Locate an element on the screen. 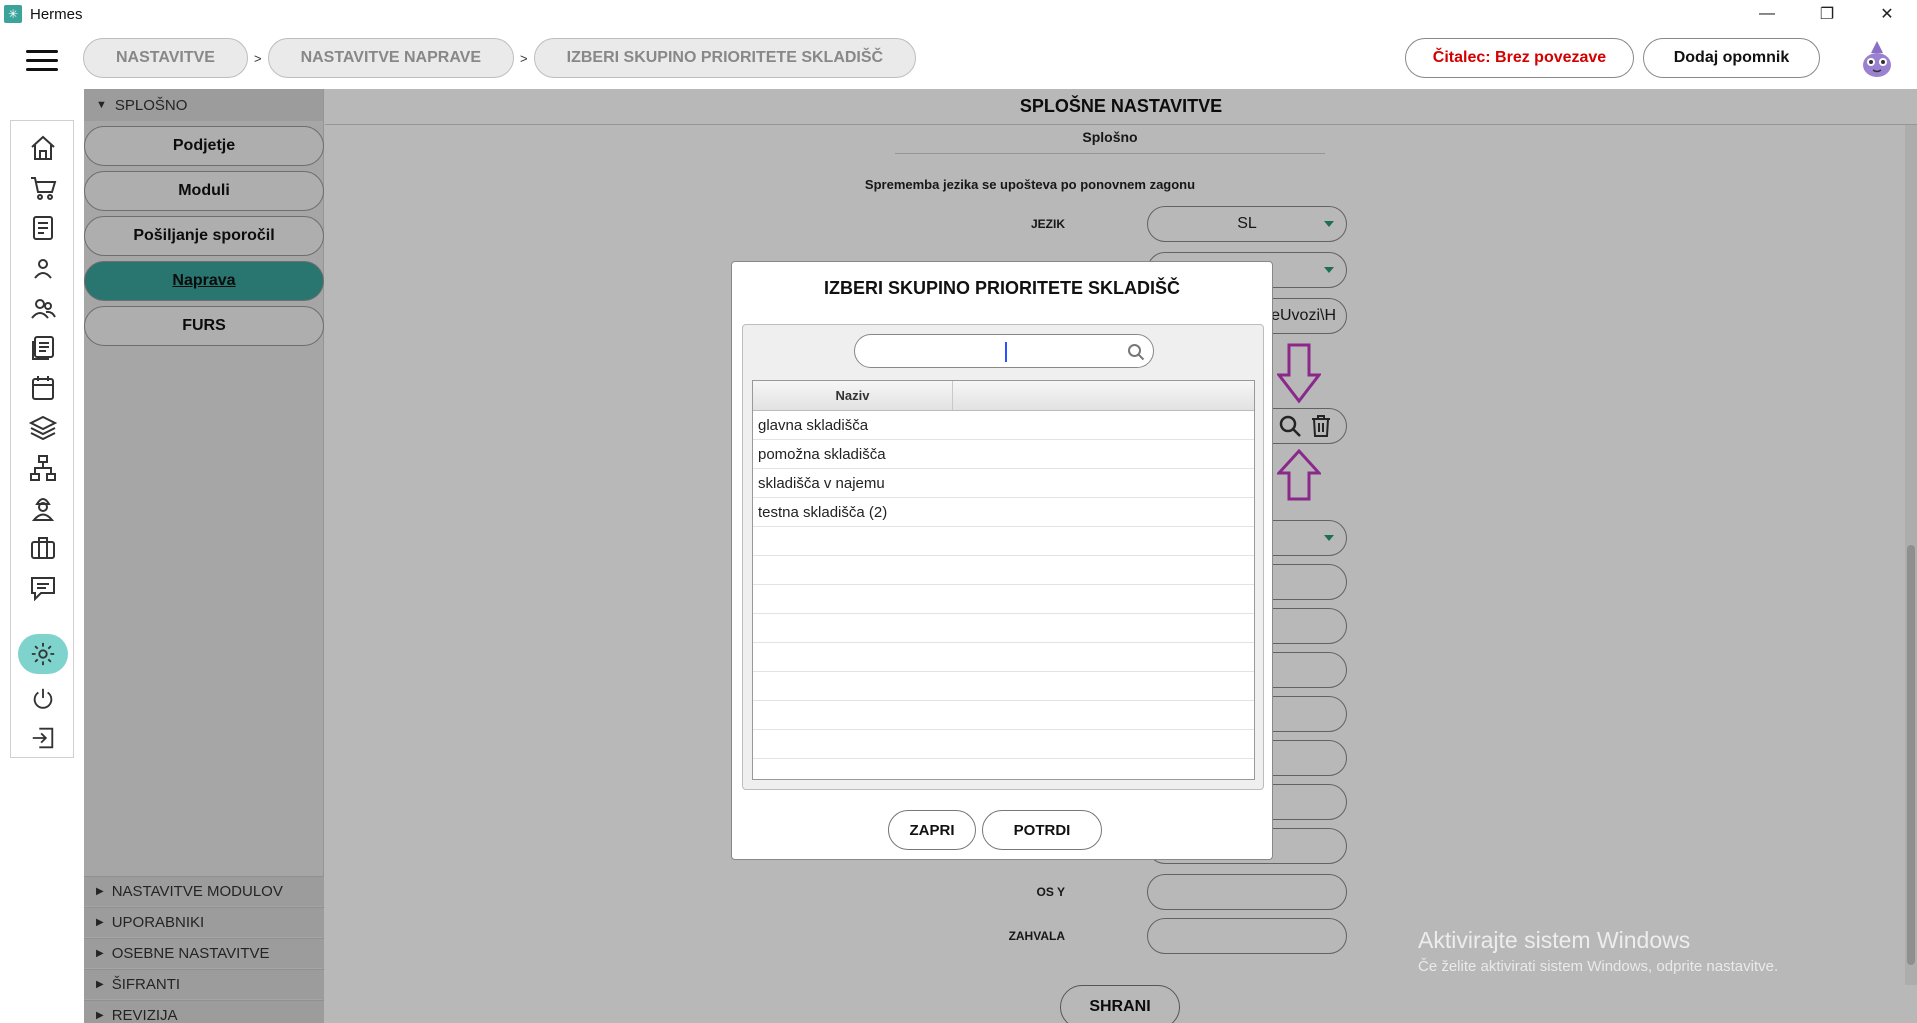  settings-icon is located at coordinates (43, 654).